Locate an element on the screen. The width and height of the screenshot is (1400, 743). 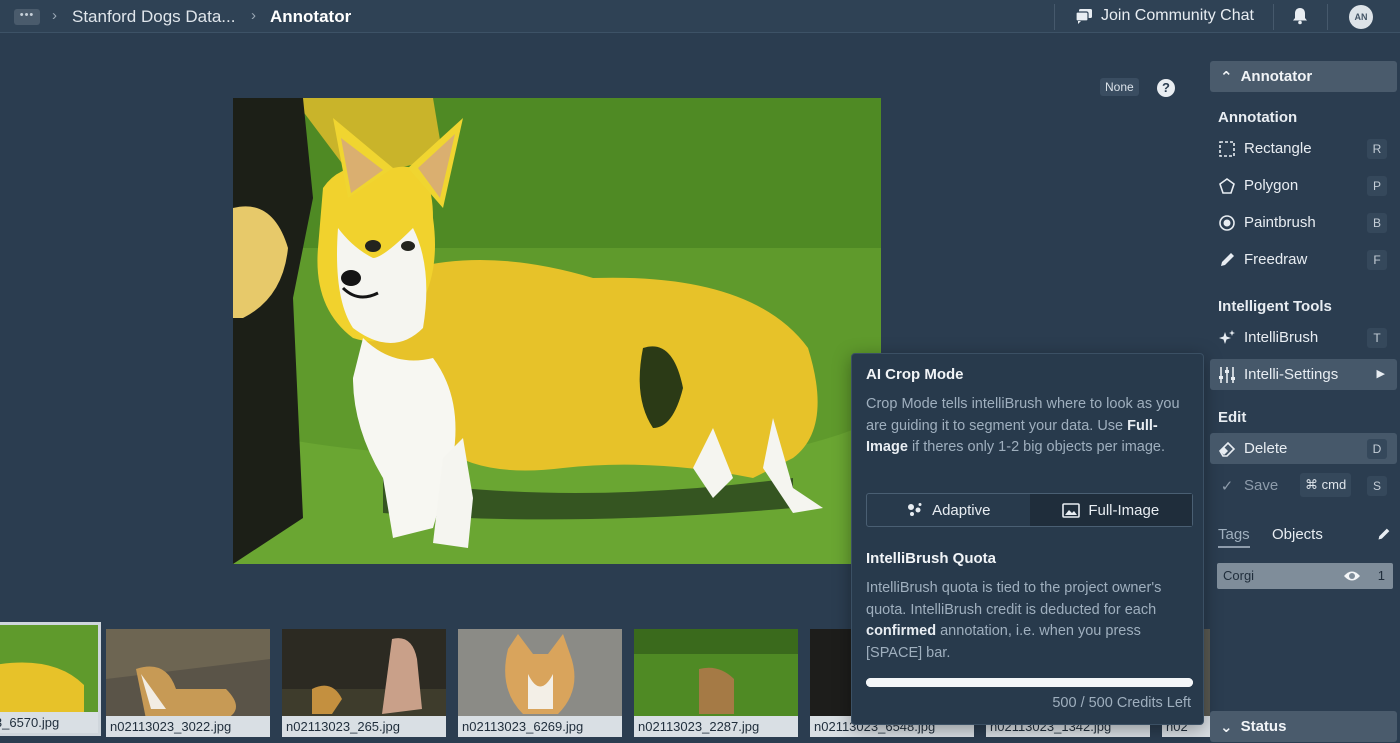
paintbrush-label: Paintbrush is located at coordinates (1280, 222).